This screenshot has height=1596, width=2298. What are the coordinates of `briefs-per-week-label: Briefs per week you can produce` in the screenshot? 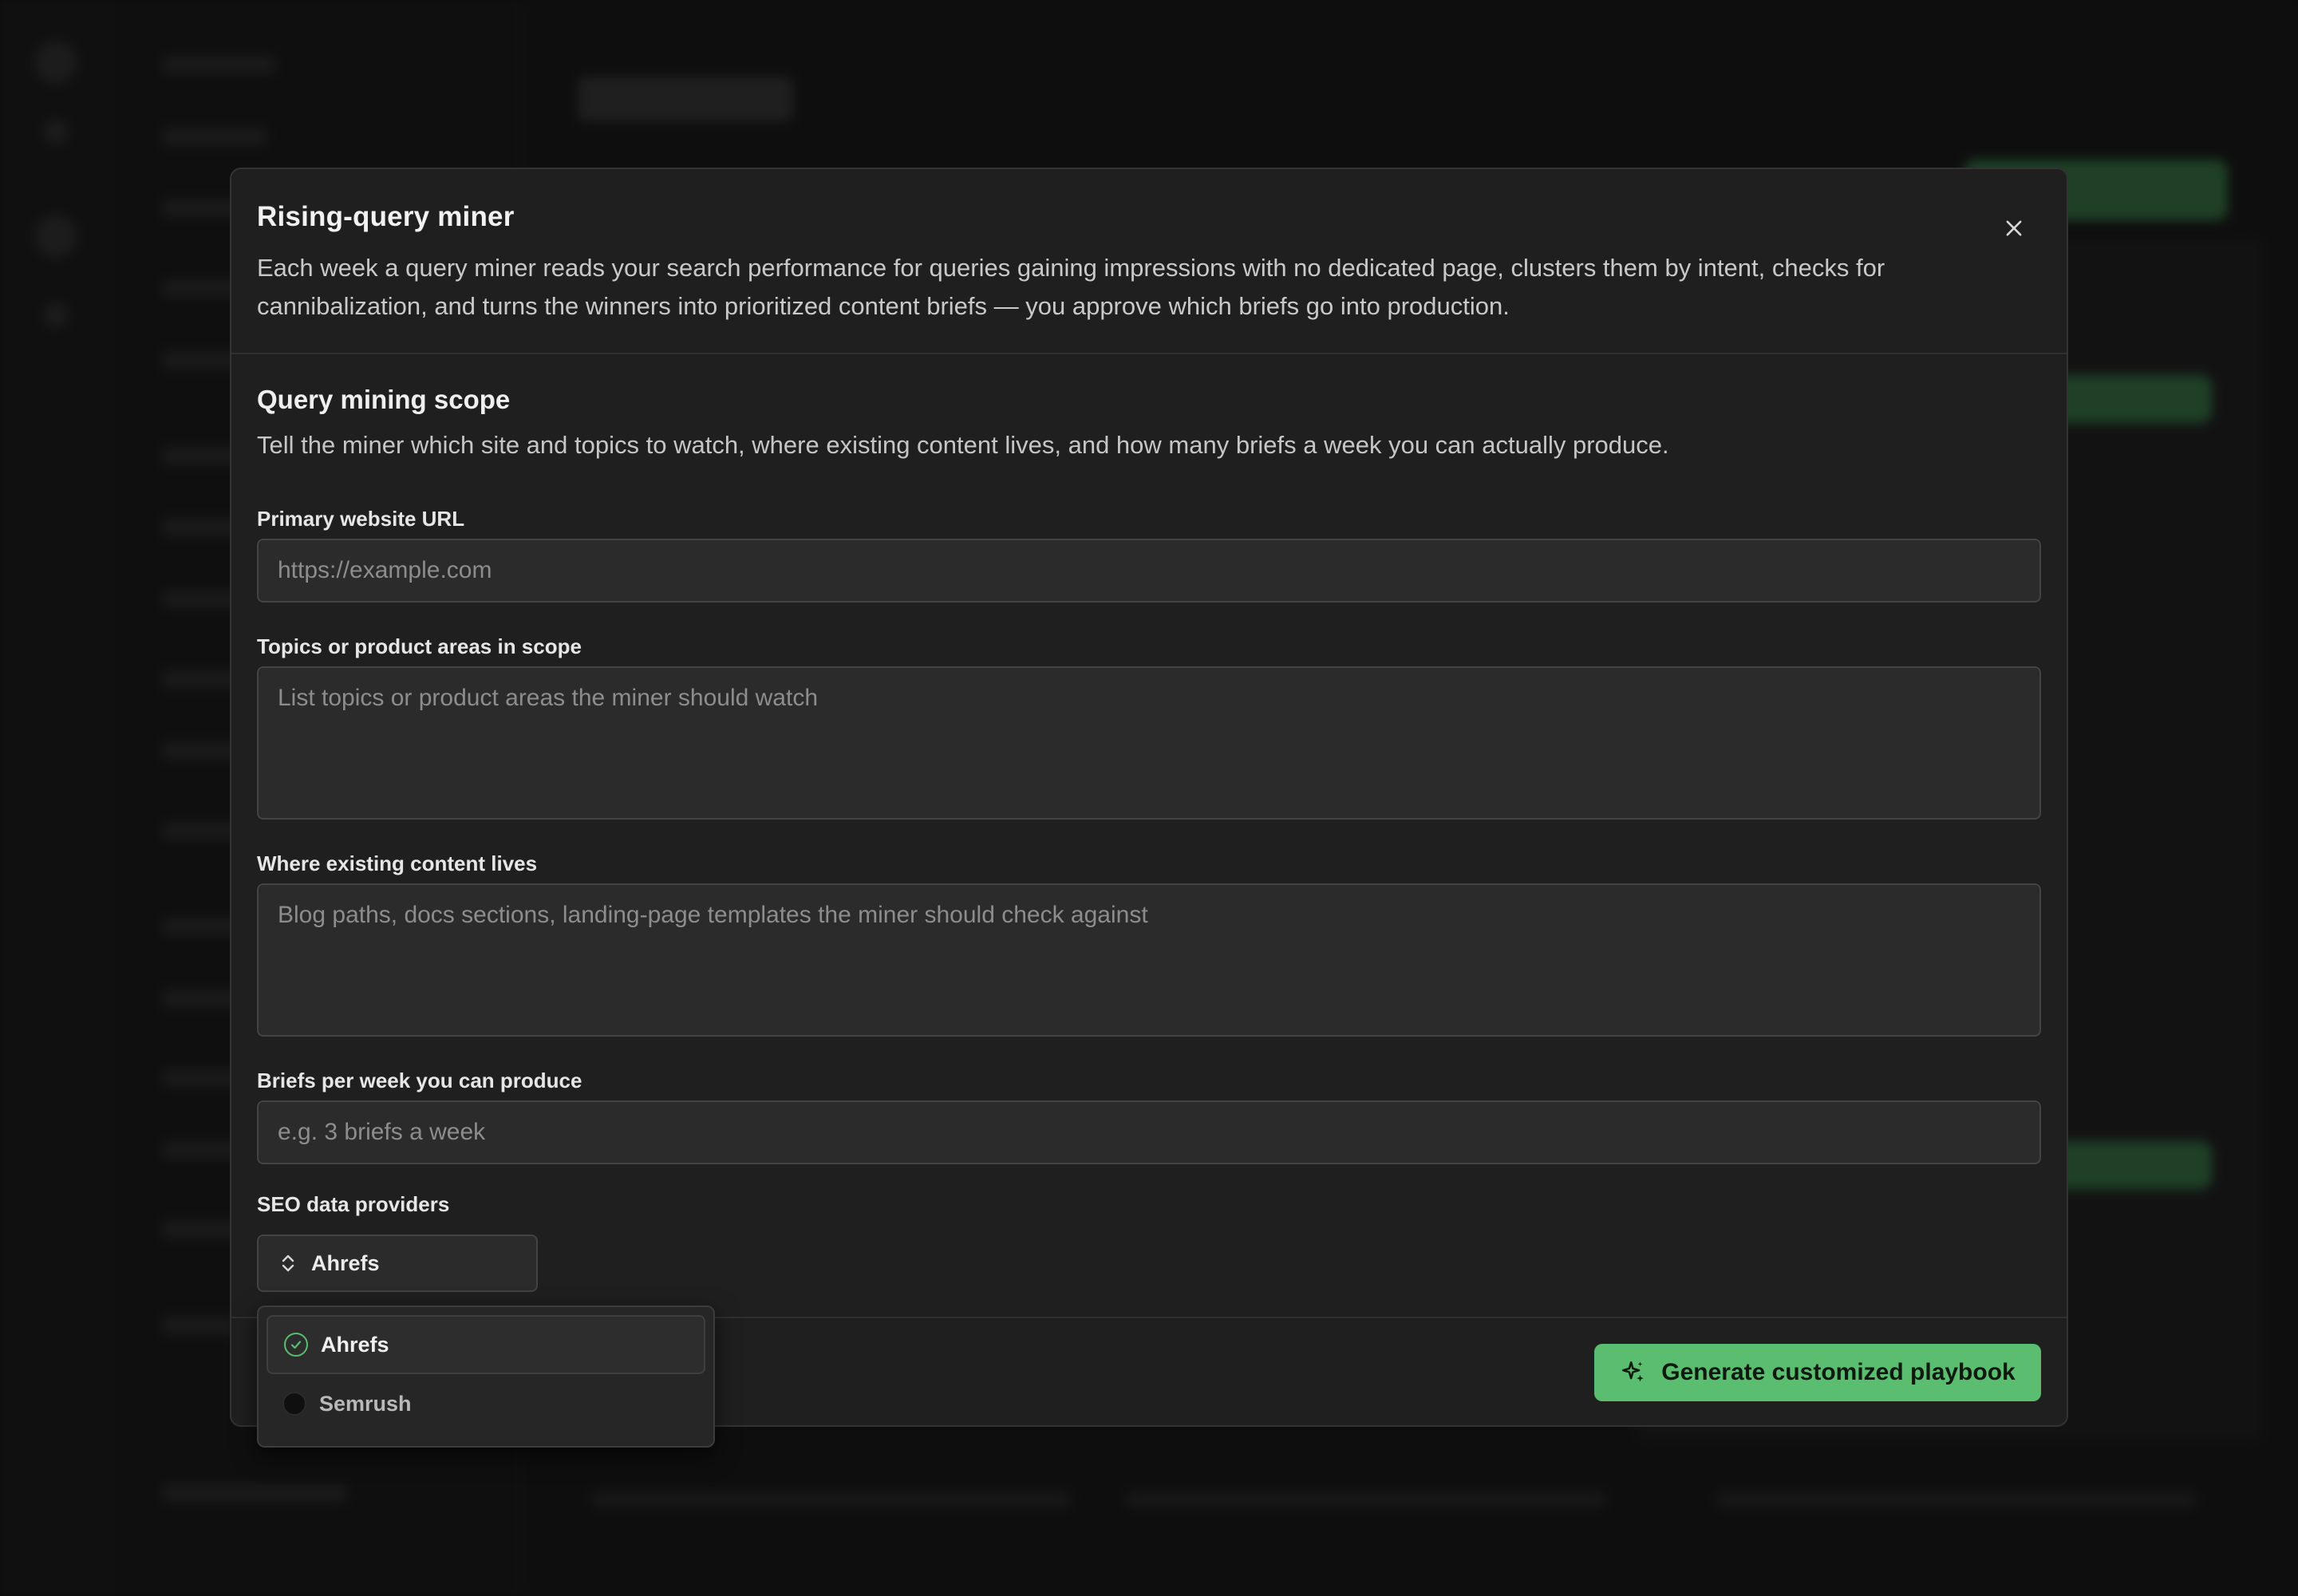 It's located at (419, 1080).